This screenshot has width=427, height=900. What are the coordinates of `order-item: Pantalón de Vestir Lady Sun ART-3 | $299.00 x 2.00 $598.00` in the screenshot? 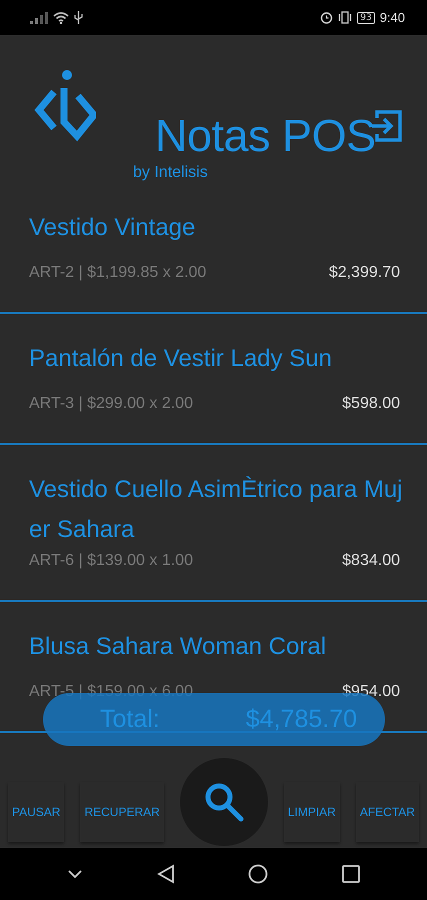 It's located at (213, 379).